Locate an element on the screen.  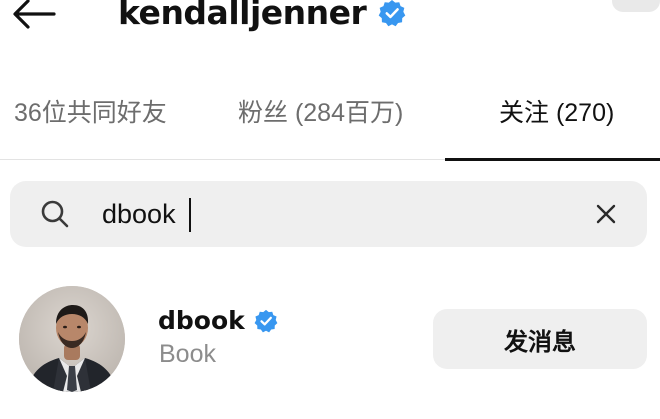
text-cursor is located at coordinates (190, 215).